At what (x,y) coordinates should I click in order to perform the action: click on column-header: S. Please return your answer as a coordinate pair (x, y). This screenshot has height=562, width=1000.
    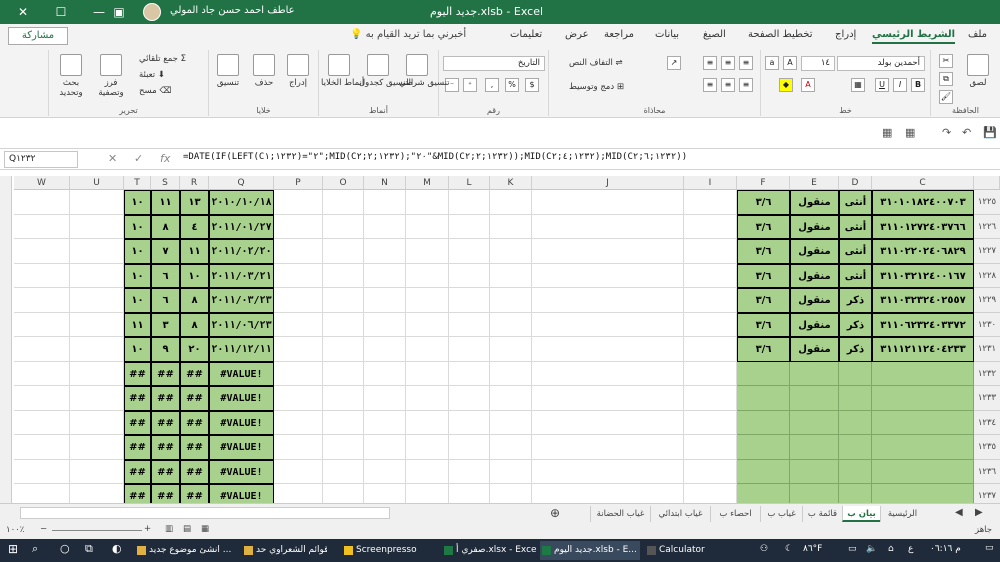
    Looking at the image, I should click on (165, 183).